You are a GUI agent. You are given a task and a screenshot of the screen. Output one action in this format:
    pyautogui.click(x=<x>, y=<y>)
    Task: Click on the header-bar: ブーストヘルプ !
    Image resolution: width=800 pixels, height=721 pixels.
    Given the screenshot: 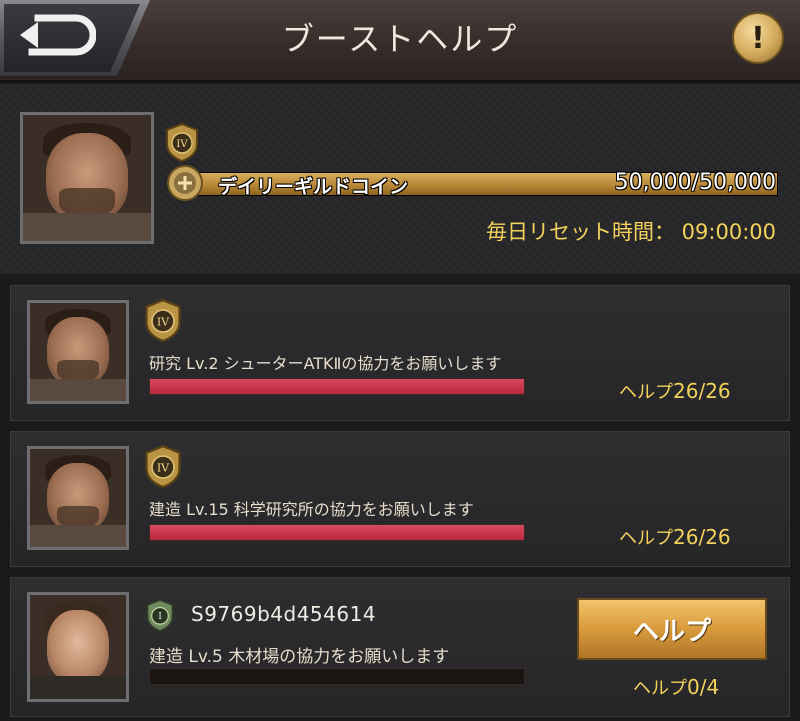 What is the action you would take?
    pyautogui.click(x=400, y=42)
    